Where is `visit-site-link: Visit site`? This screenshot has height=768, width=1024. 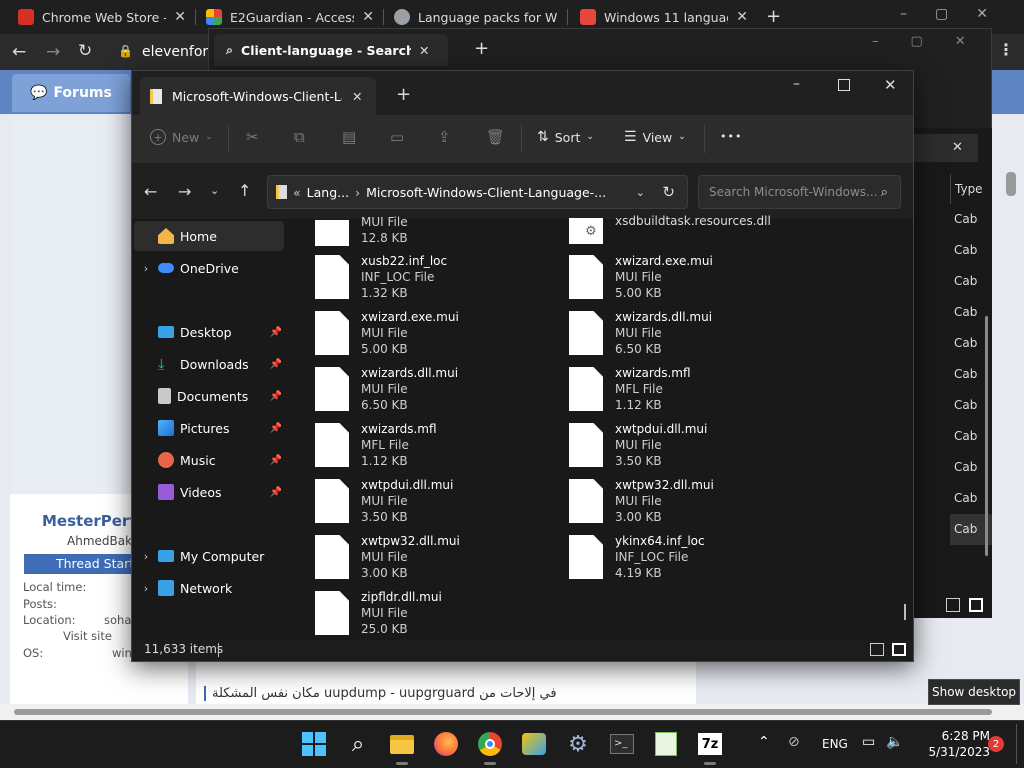
visit-site-link: Visit site is located at coordinates (87, 636).